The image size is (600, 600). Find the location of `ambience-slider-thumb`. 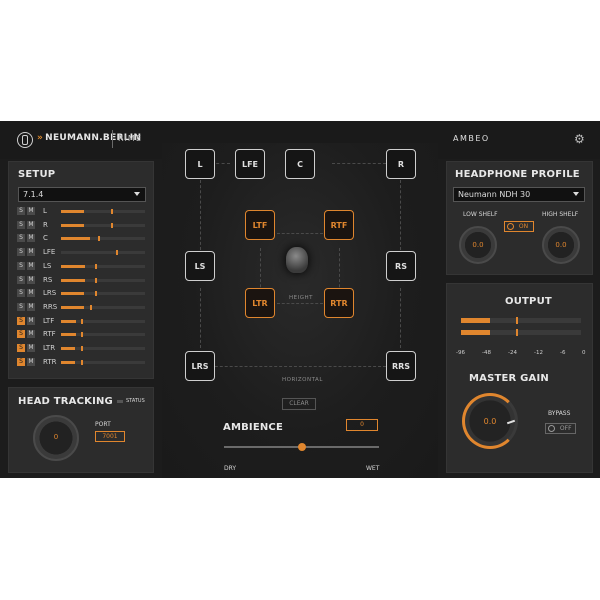

ambience-slider-thumb is located at coordinates (301, 447).